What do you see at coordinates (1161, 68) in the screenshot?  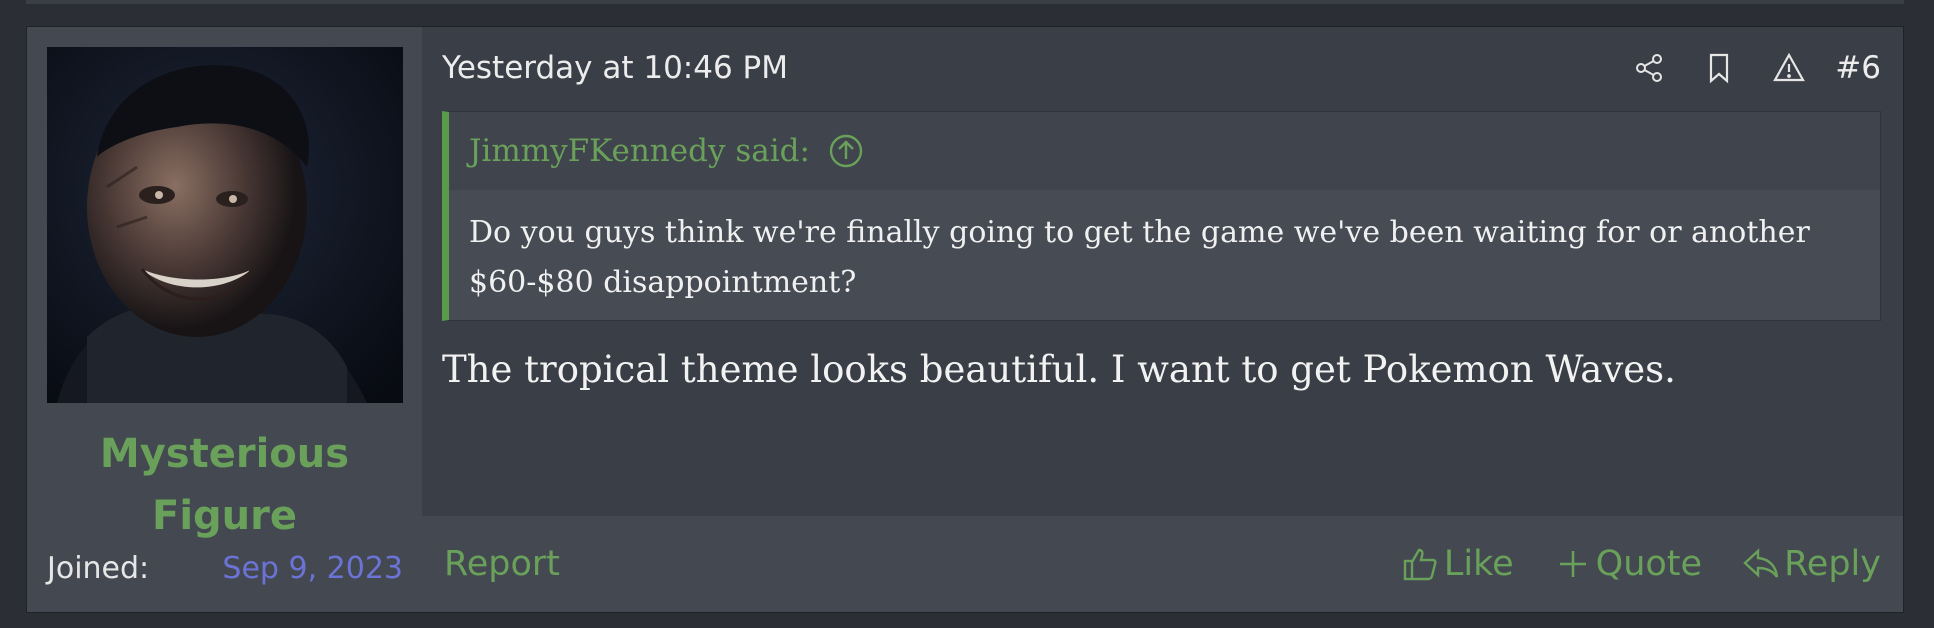 I see `post-header: Yesterday at 10:46 PM #6` at bounding box center [1161, 68].